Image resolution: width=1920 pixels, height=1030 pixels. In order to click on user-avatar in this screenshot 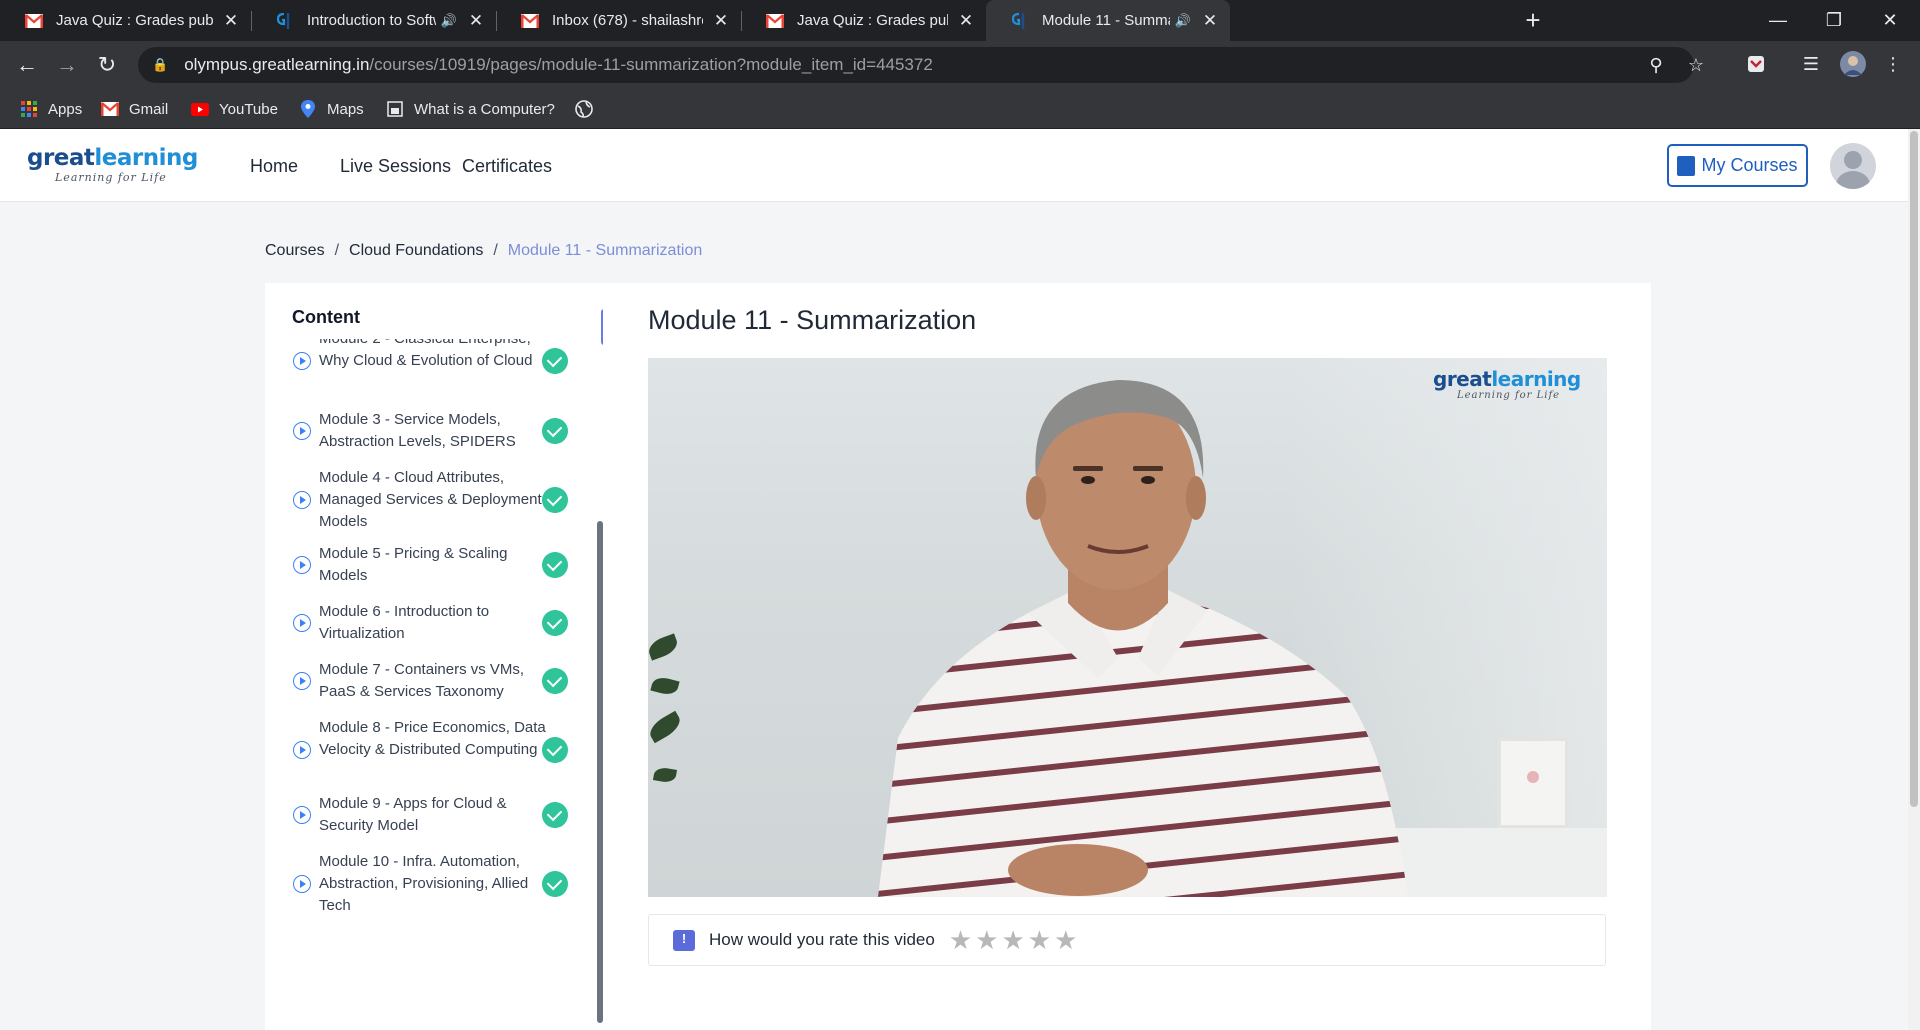, I will do `click(1853, 166)`.